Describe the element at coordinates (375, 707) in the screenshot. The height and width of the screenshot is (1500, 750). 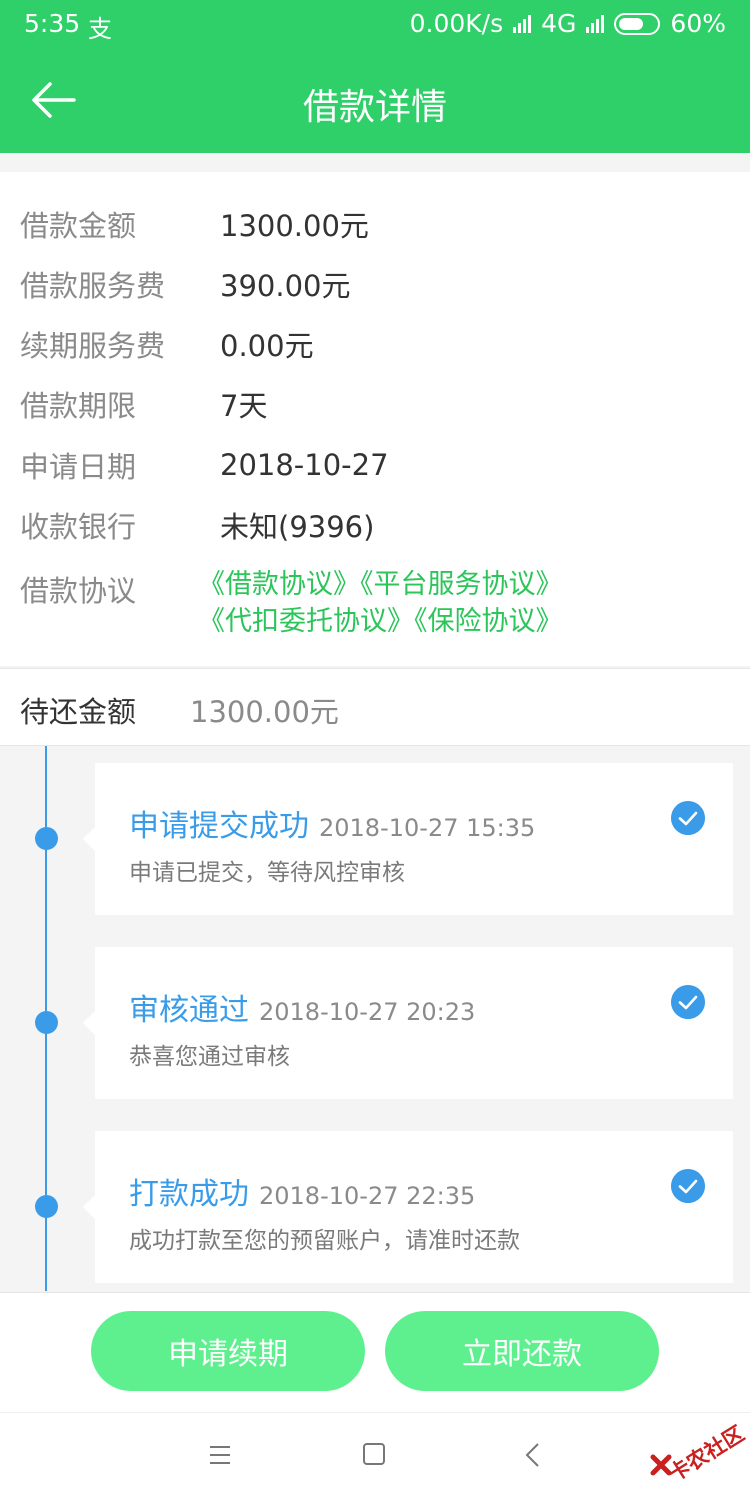
I see `pending-amount-row: 待还金额 1300.00元` at that location.